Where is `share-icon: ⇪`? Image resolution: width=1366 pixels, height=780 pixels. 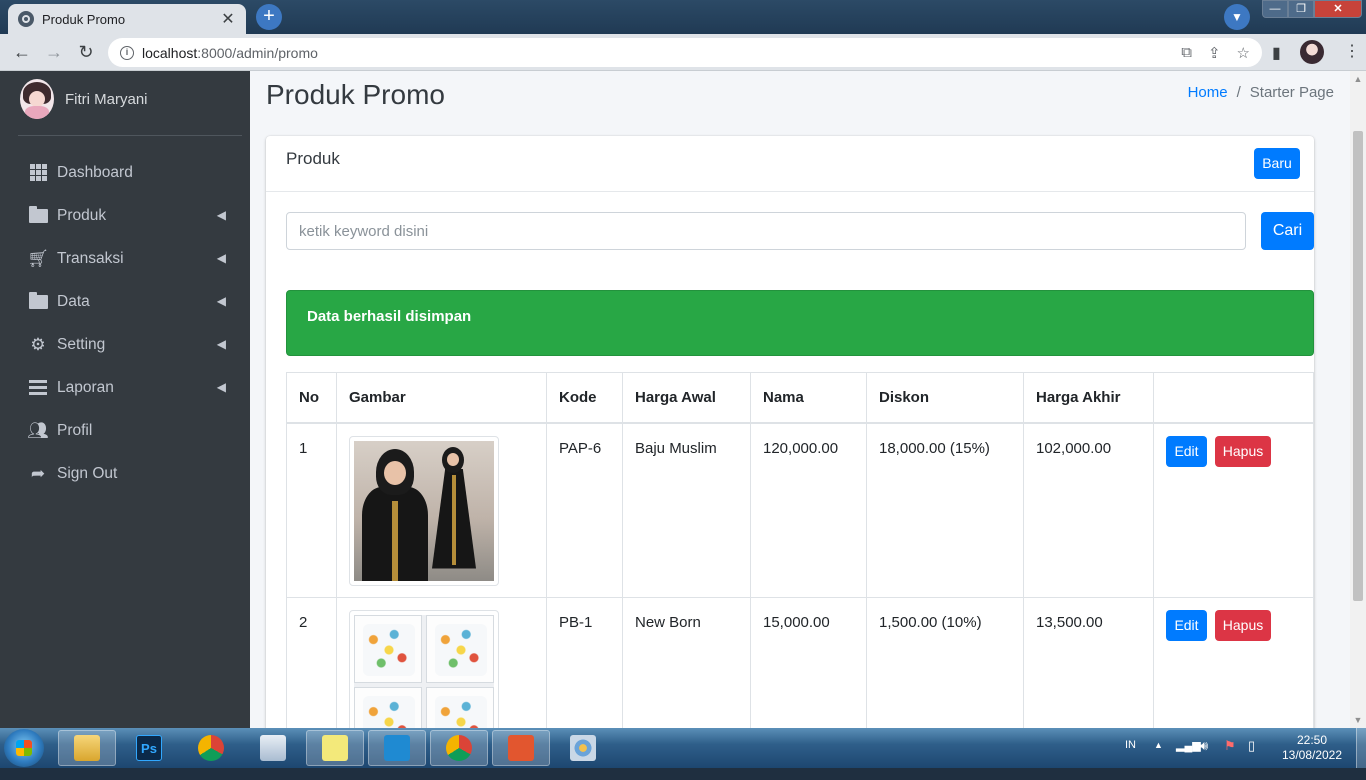
share-icon: ⇪ is located at coordinates (1214, 53).